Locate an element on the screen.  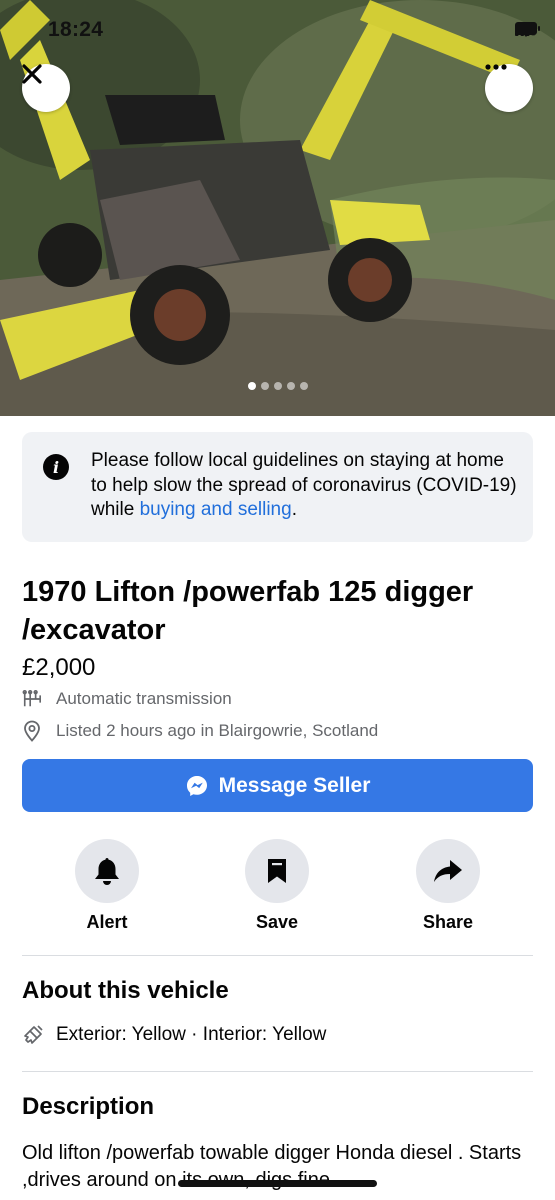
messenger-icon is located at coordinates (196, 785).